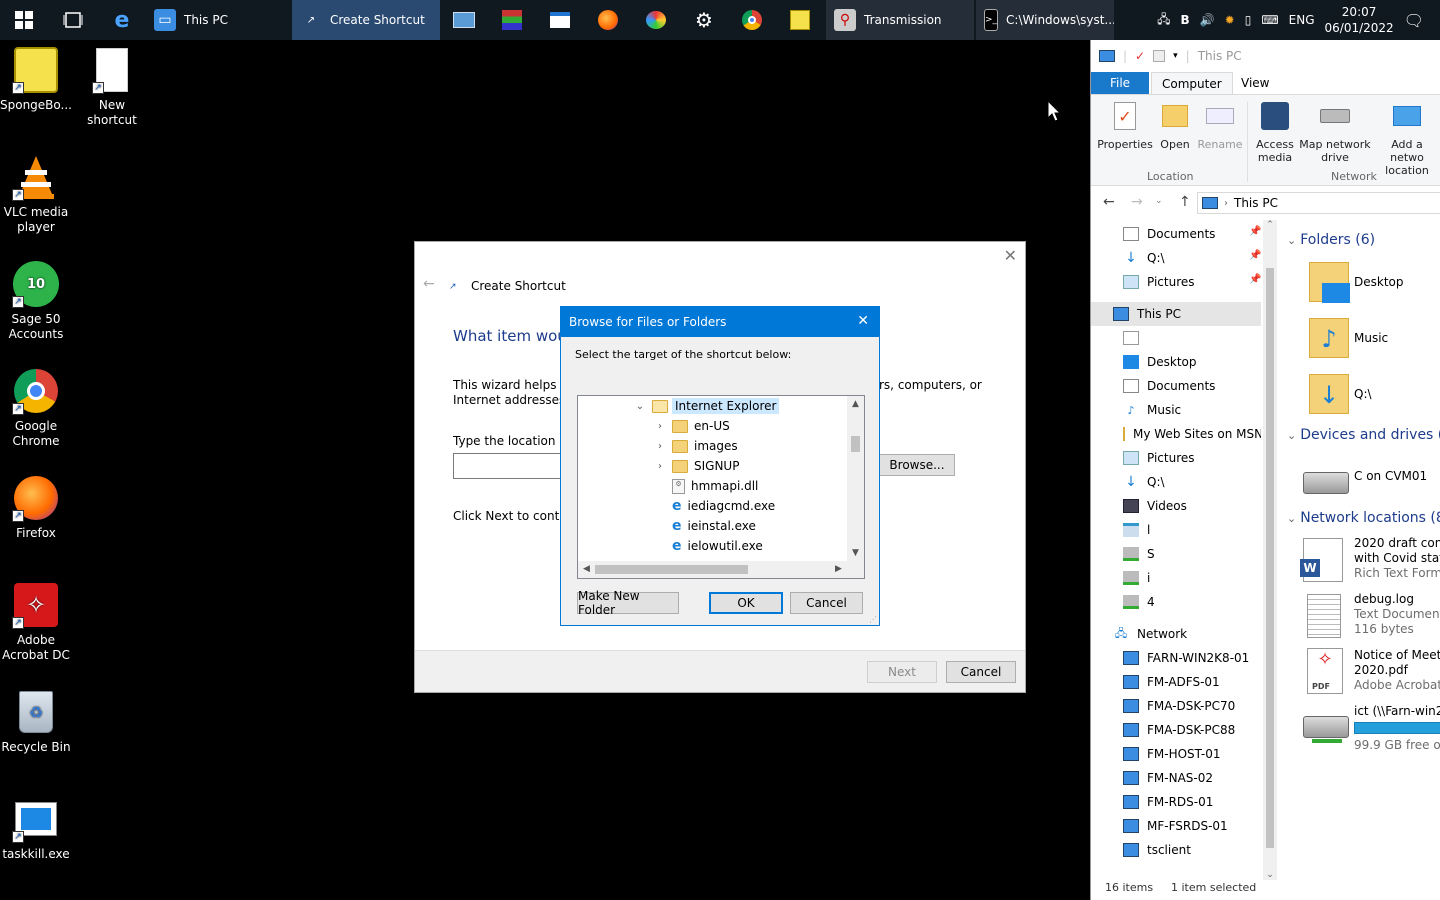  Describe the element at coordinates (855, 404) in the screenshot. I see `chevron-up-icon: ▲` at that location.